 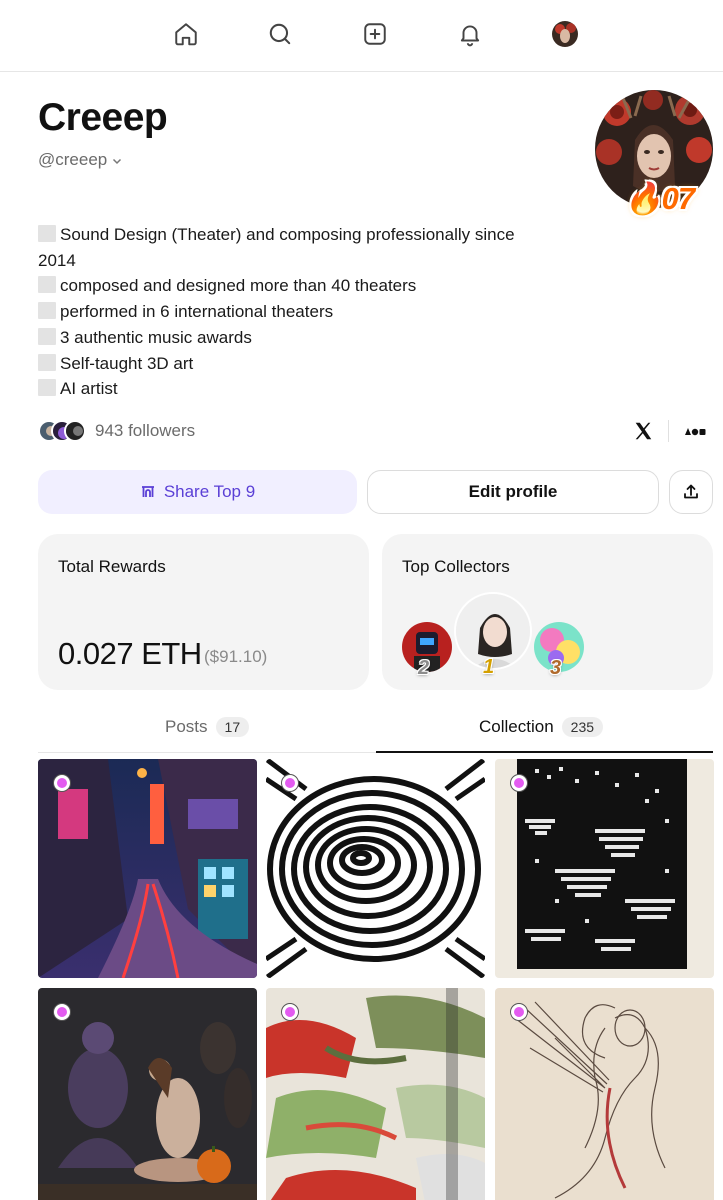 What do you see at coordinates (209, 491) in the screenshot?
I see `share-top9-label: Share Top 9` at bounding box center [209, 491].